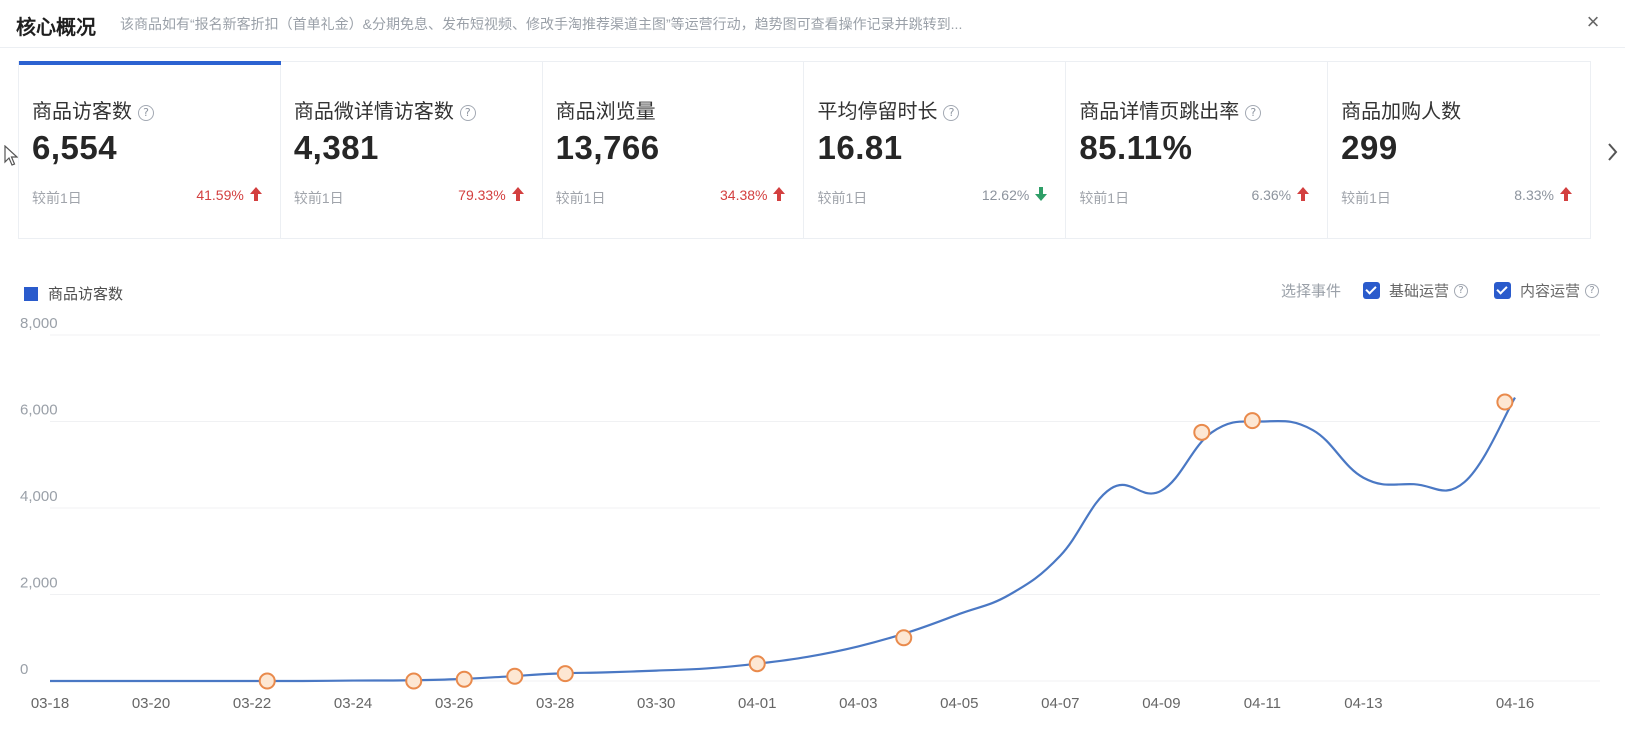  I want to click on metric-change-value: 6.36%, so click(1271, 195).